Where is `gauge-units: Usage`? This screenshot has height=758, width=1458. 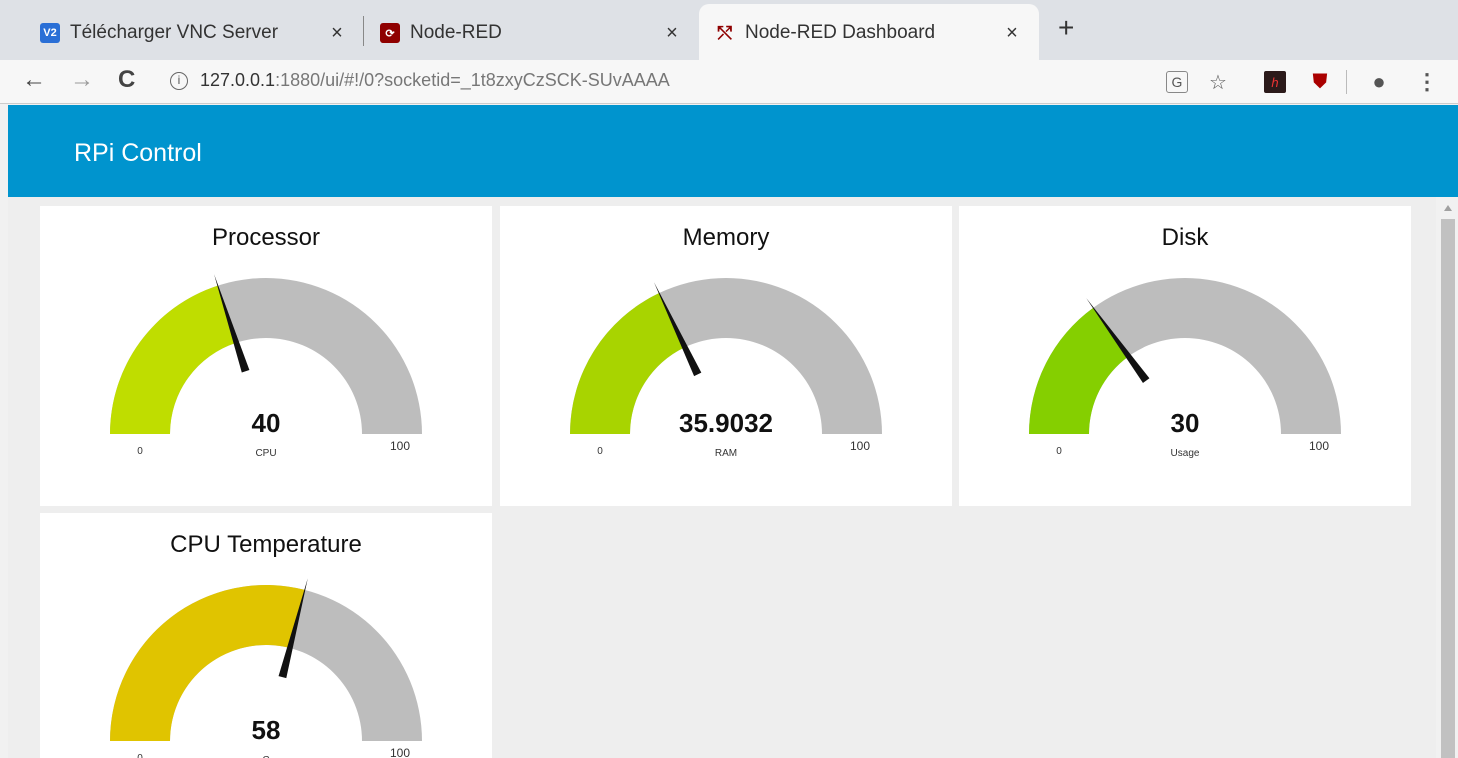 gauge-units: Usage is located at coordinates (1185, 453).